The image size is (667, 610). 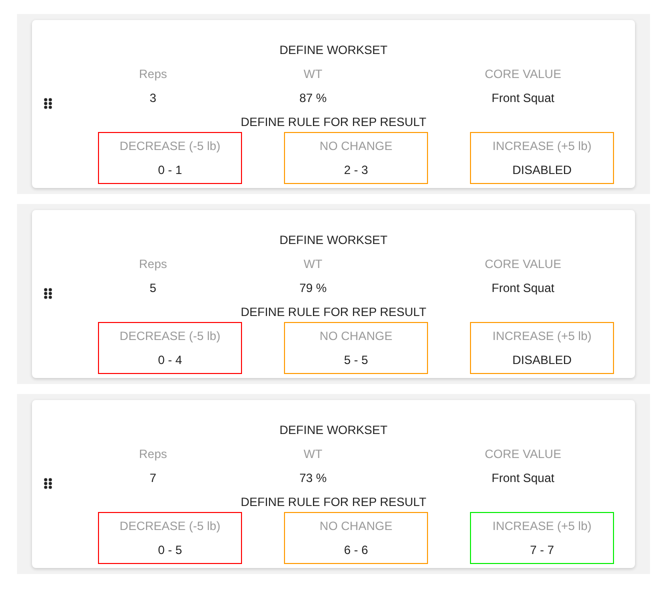 What do you see at coordinates (170, 360) in the screenshot?
I see `rule-value: 0 - 4` at bounding box center [170, 360].